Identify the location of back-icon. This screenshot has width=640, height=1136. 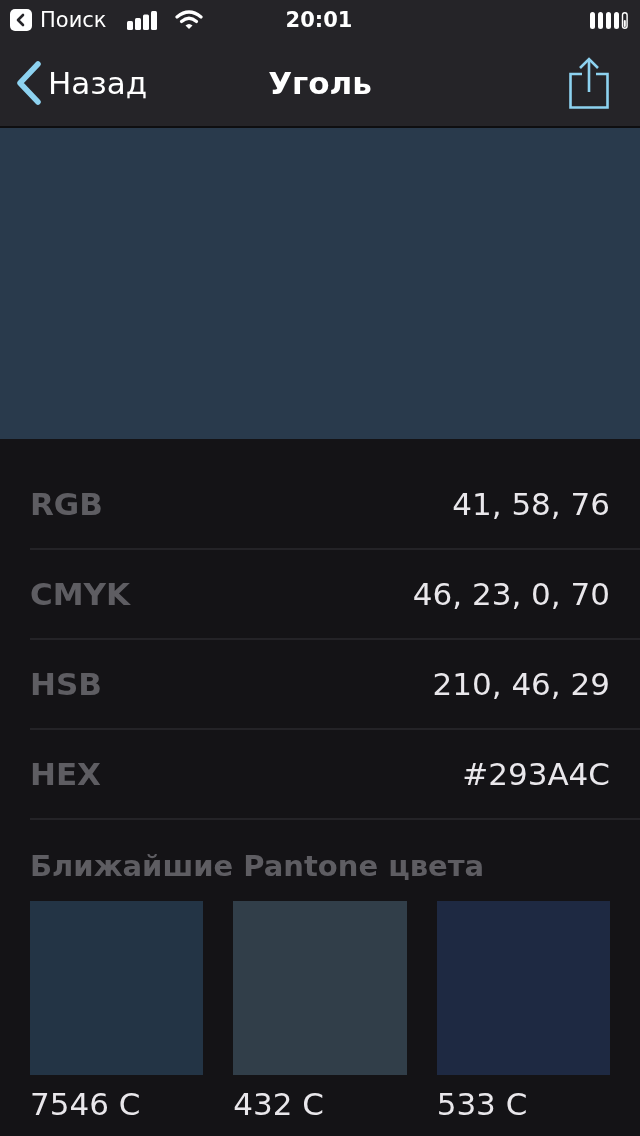
(21, 20).